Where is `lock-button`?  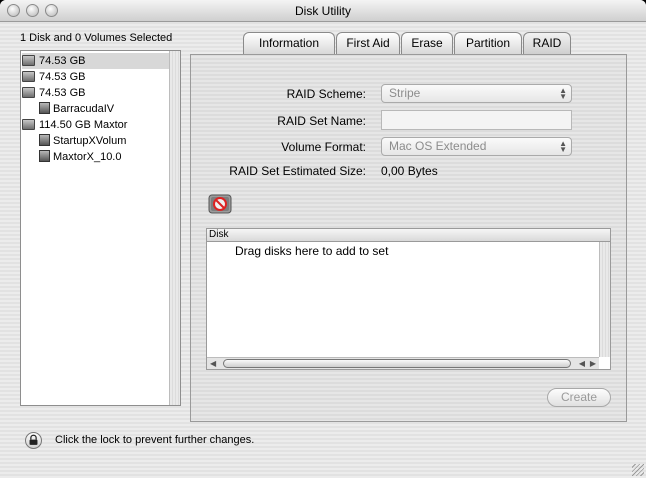 lock-button is located at coordinates (33, 440).